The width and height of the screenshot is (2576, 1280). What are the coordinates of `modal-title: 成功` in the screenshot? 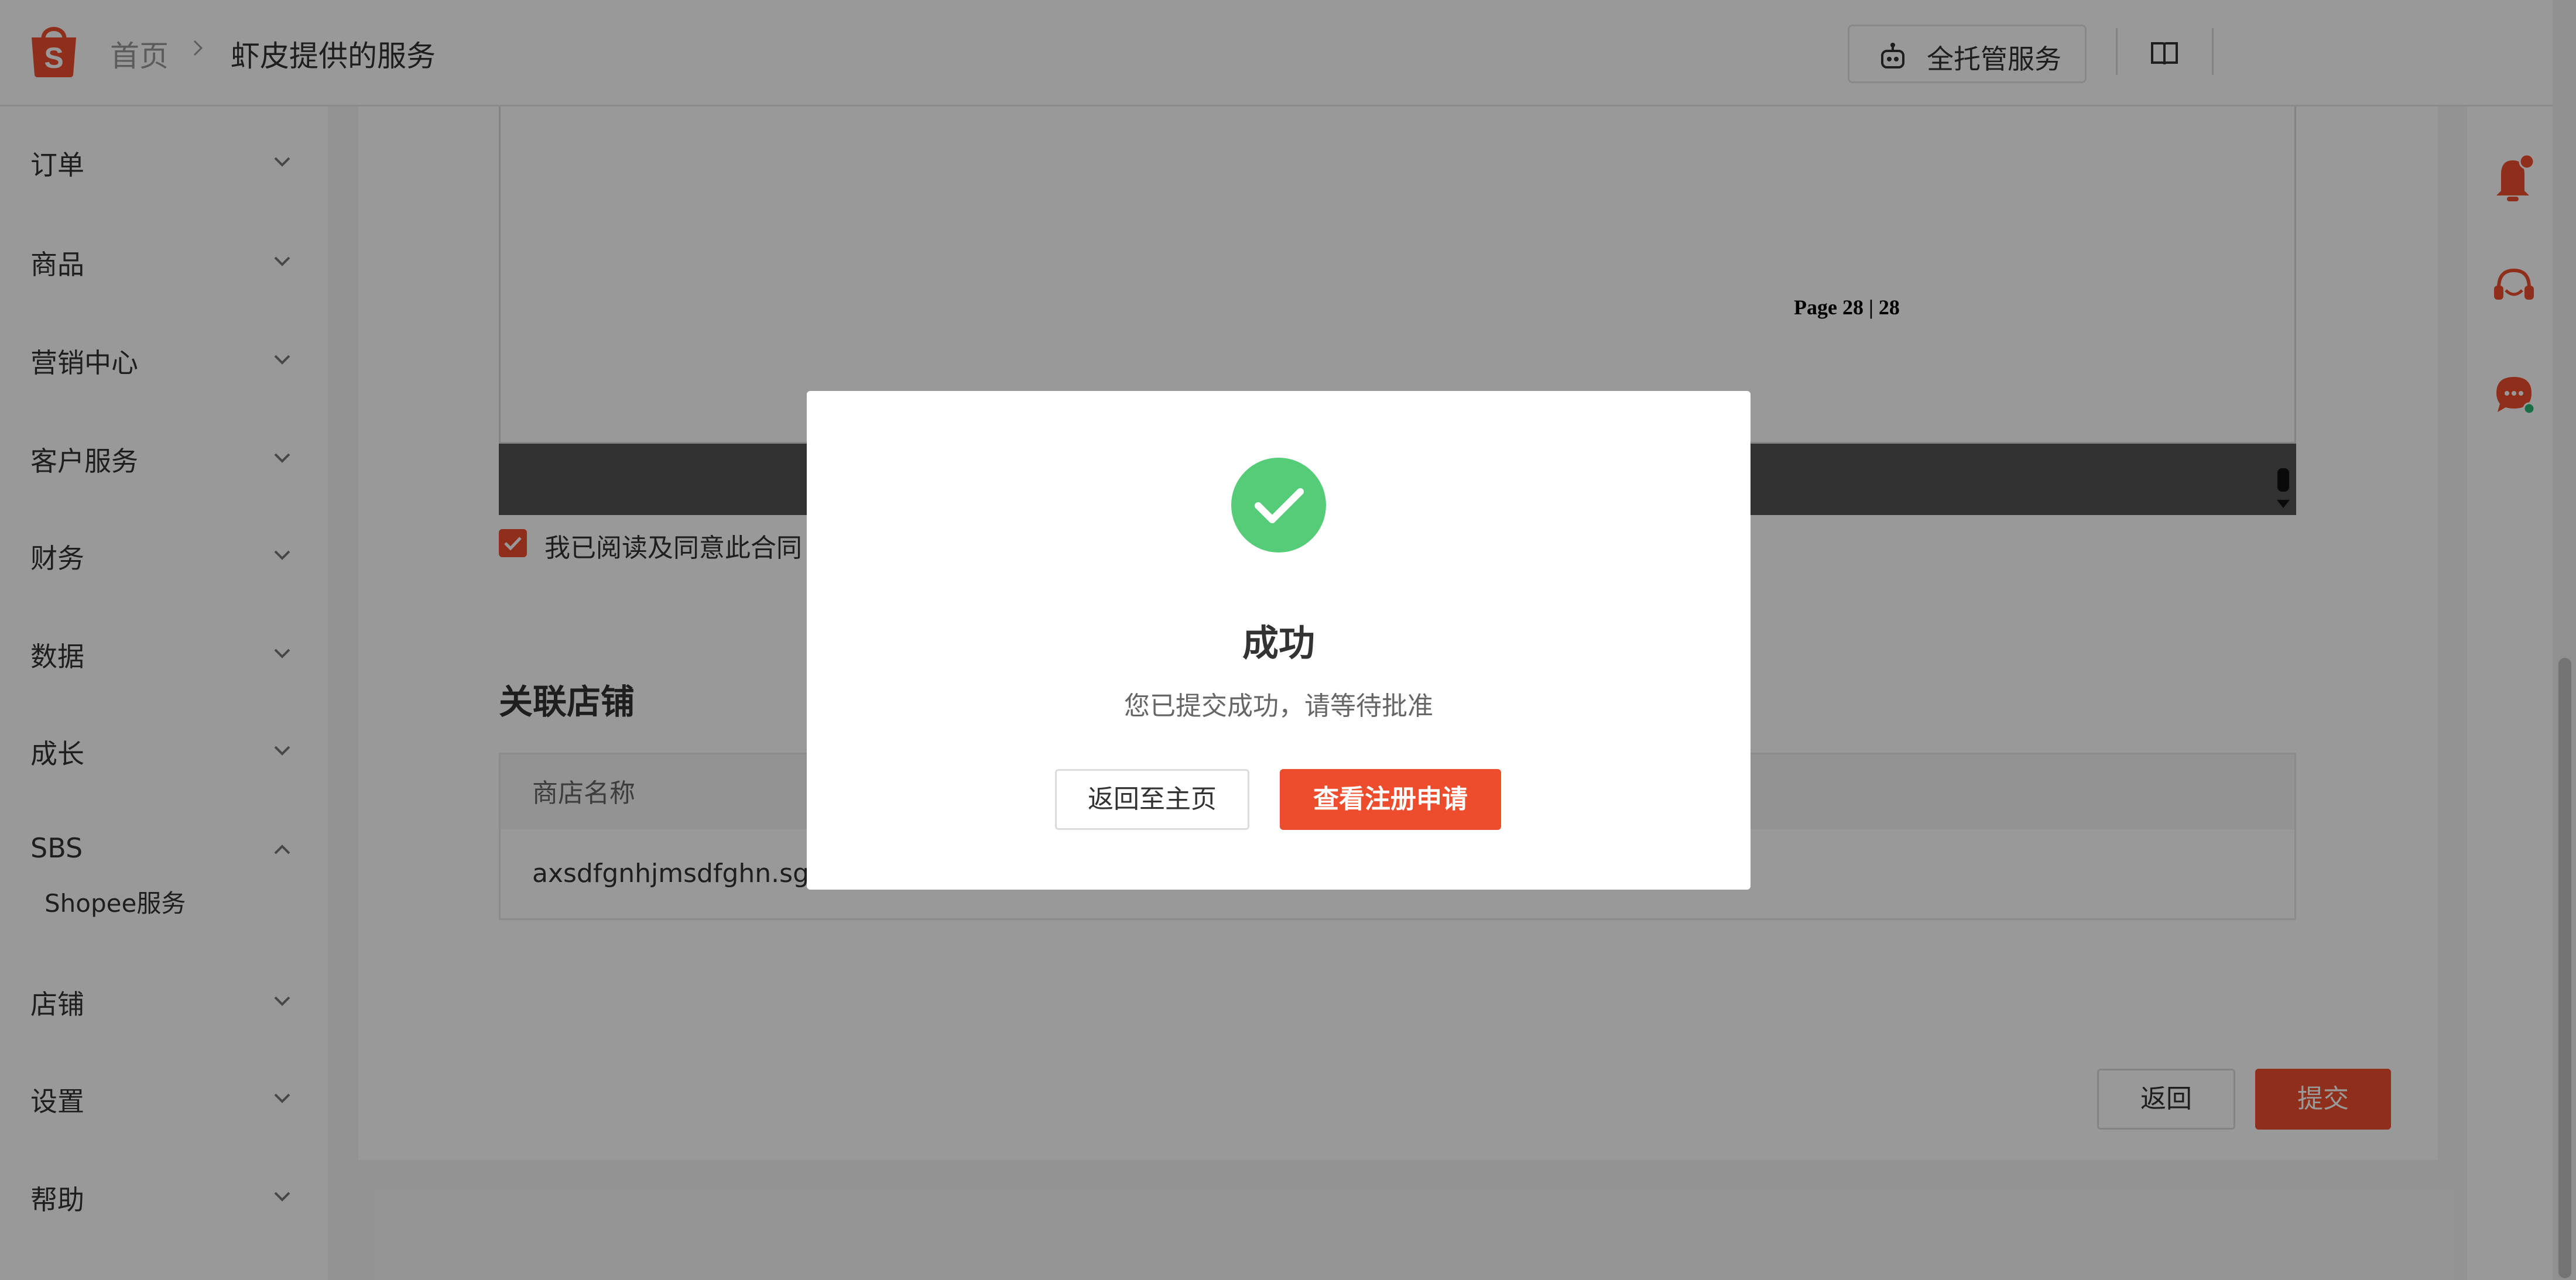 It's located at (1278, 643).